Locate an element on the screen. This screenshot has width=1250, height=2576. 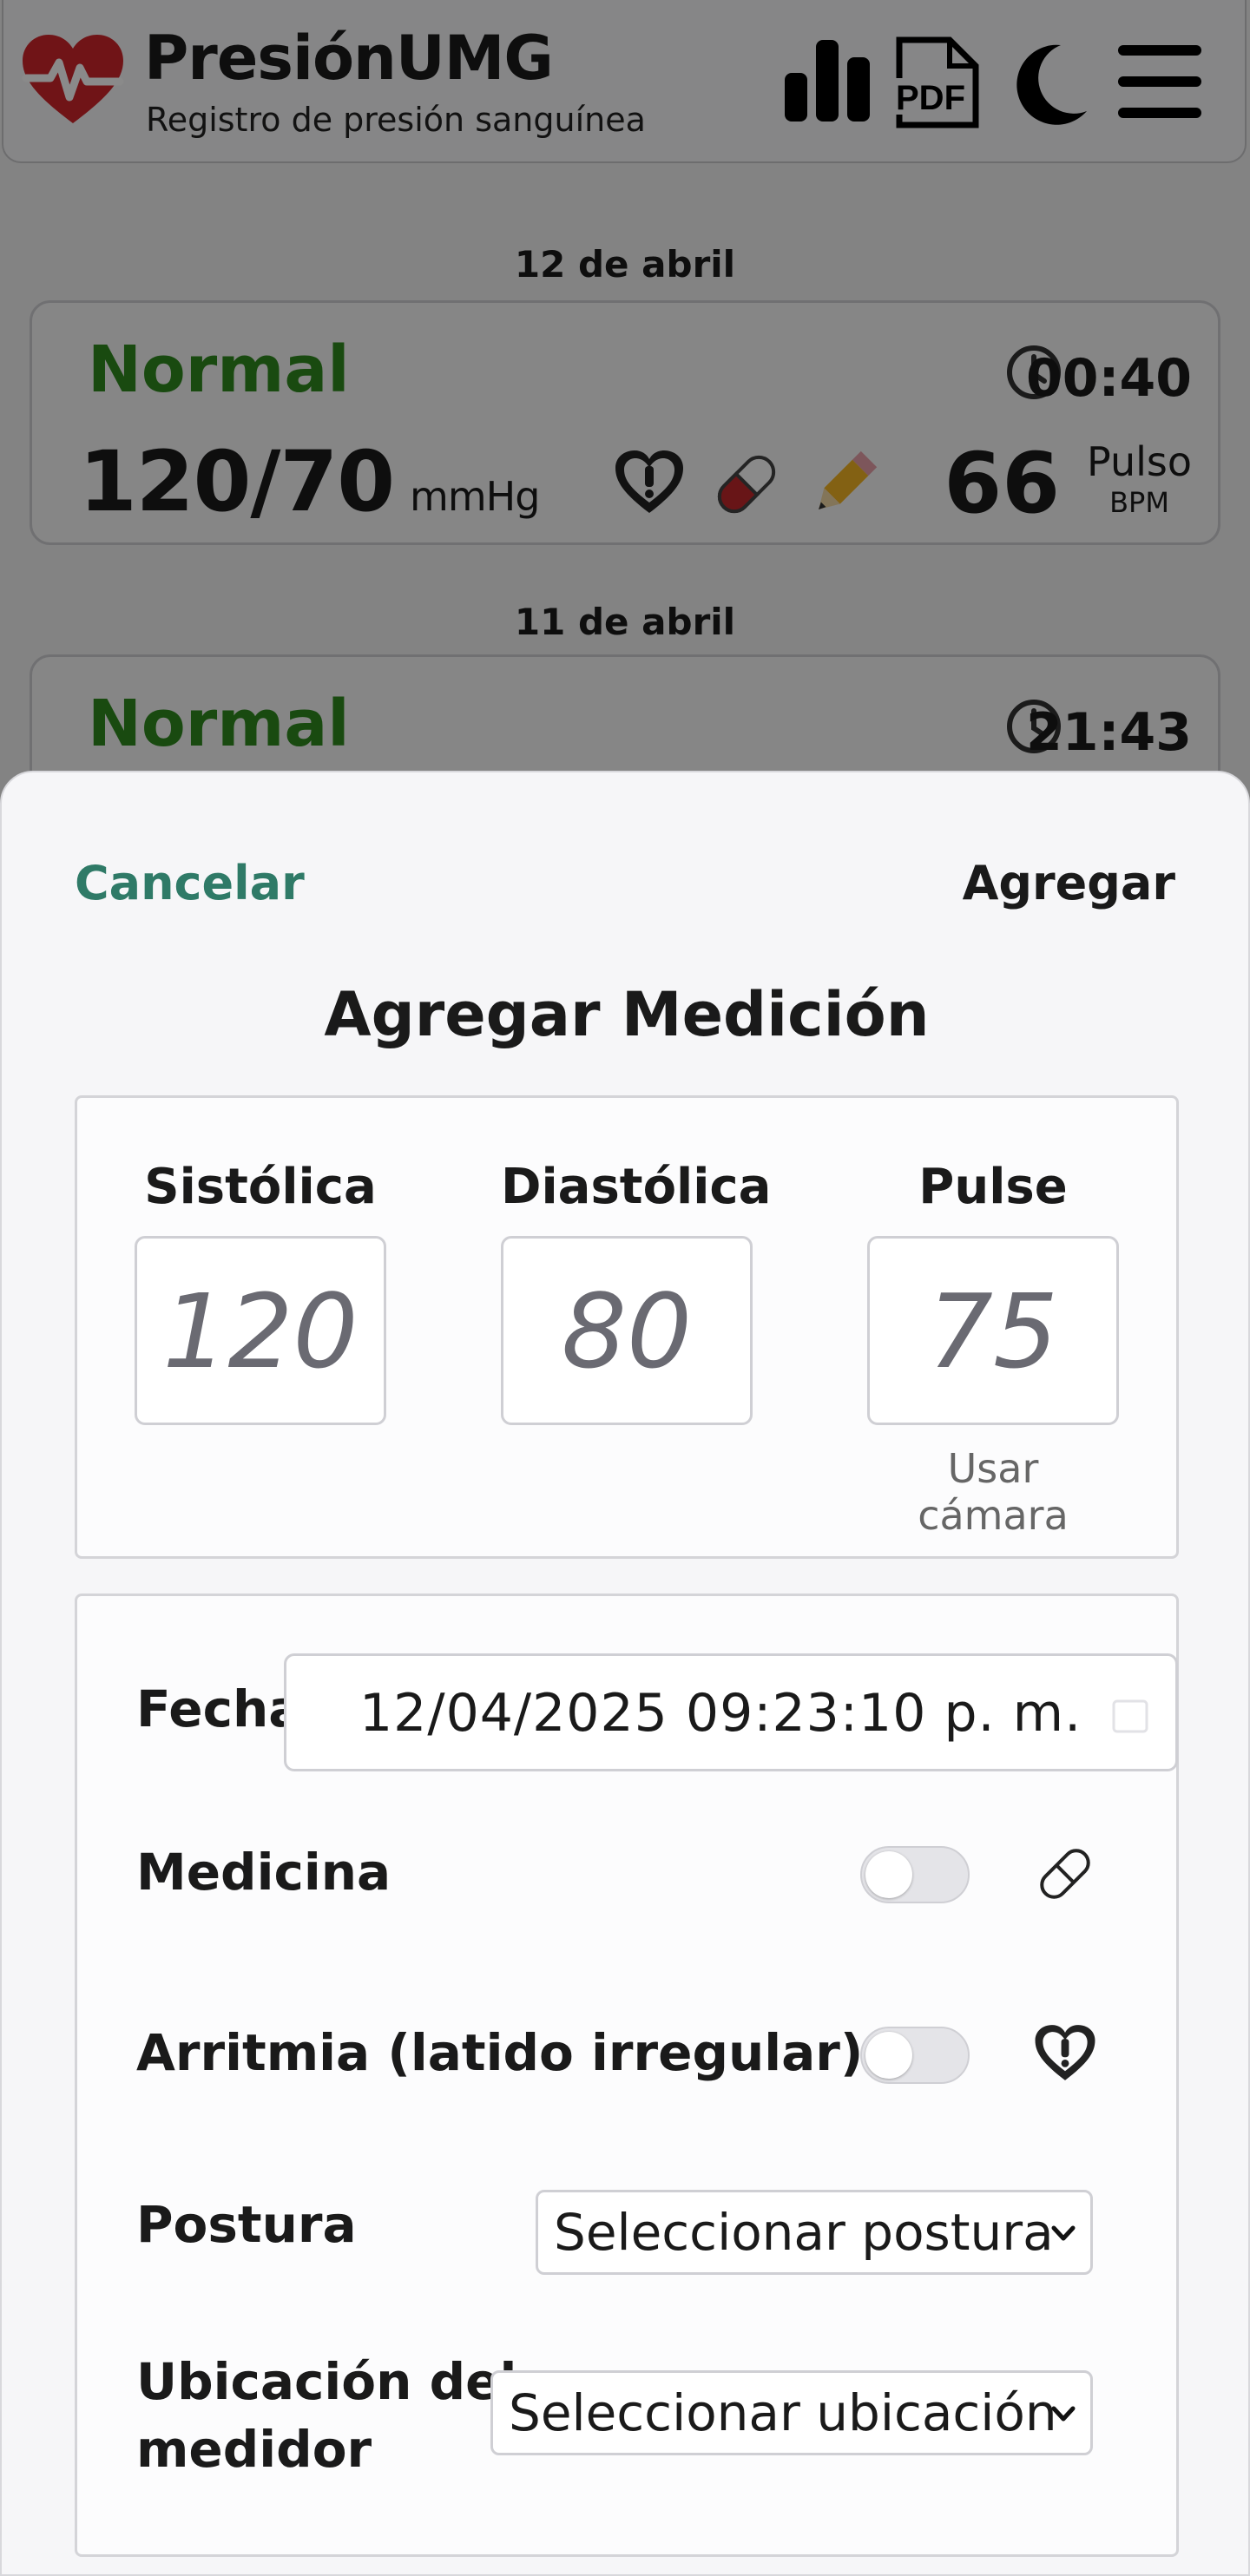
arrhythmia-label: Arritmia (latido irregular) is located at coordinates (500, 2052).